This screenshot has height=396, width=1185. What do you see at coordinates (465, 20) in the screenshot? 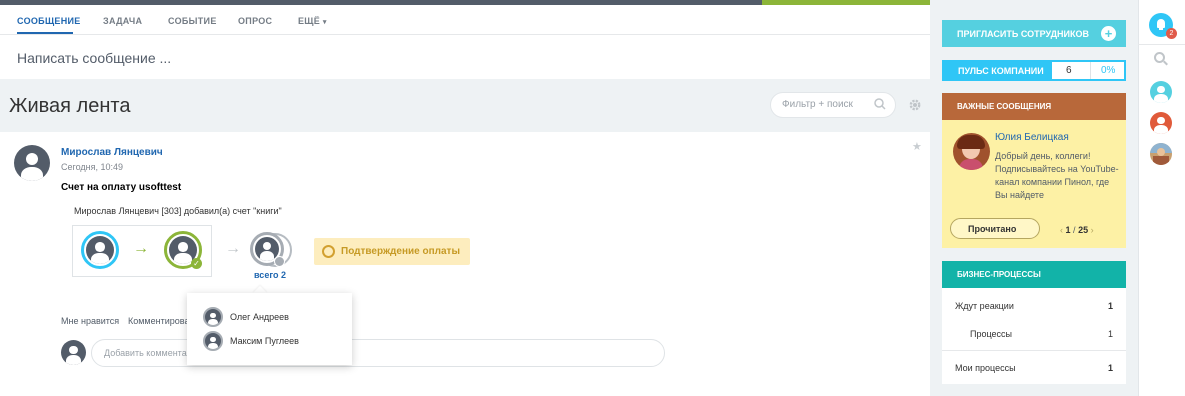
I see `composer-tabs: СООБЩЕНИЕ ЗАДАЧА СОБЫТИЕ ОПРОС ЕЩЁ ▾` at bounding box center [465, 20].